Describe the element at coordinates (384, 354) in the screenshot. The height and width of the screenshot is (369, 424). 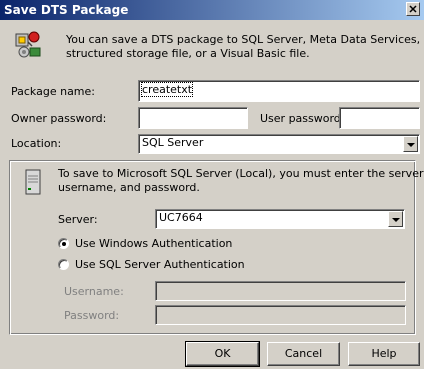
I see `help-button: Help` at that location.